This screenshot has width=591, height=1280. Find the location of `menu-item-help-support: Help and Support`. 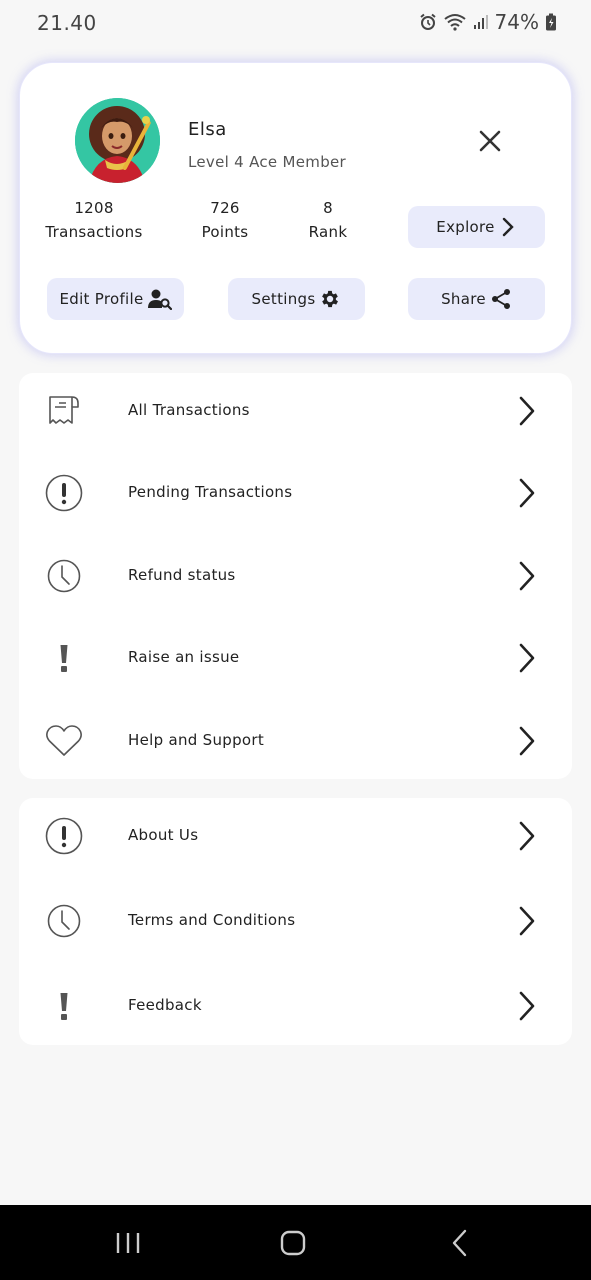

menu-item-help-support: Help and Support is located at coordinates (295, 740).